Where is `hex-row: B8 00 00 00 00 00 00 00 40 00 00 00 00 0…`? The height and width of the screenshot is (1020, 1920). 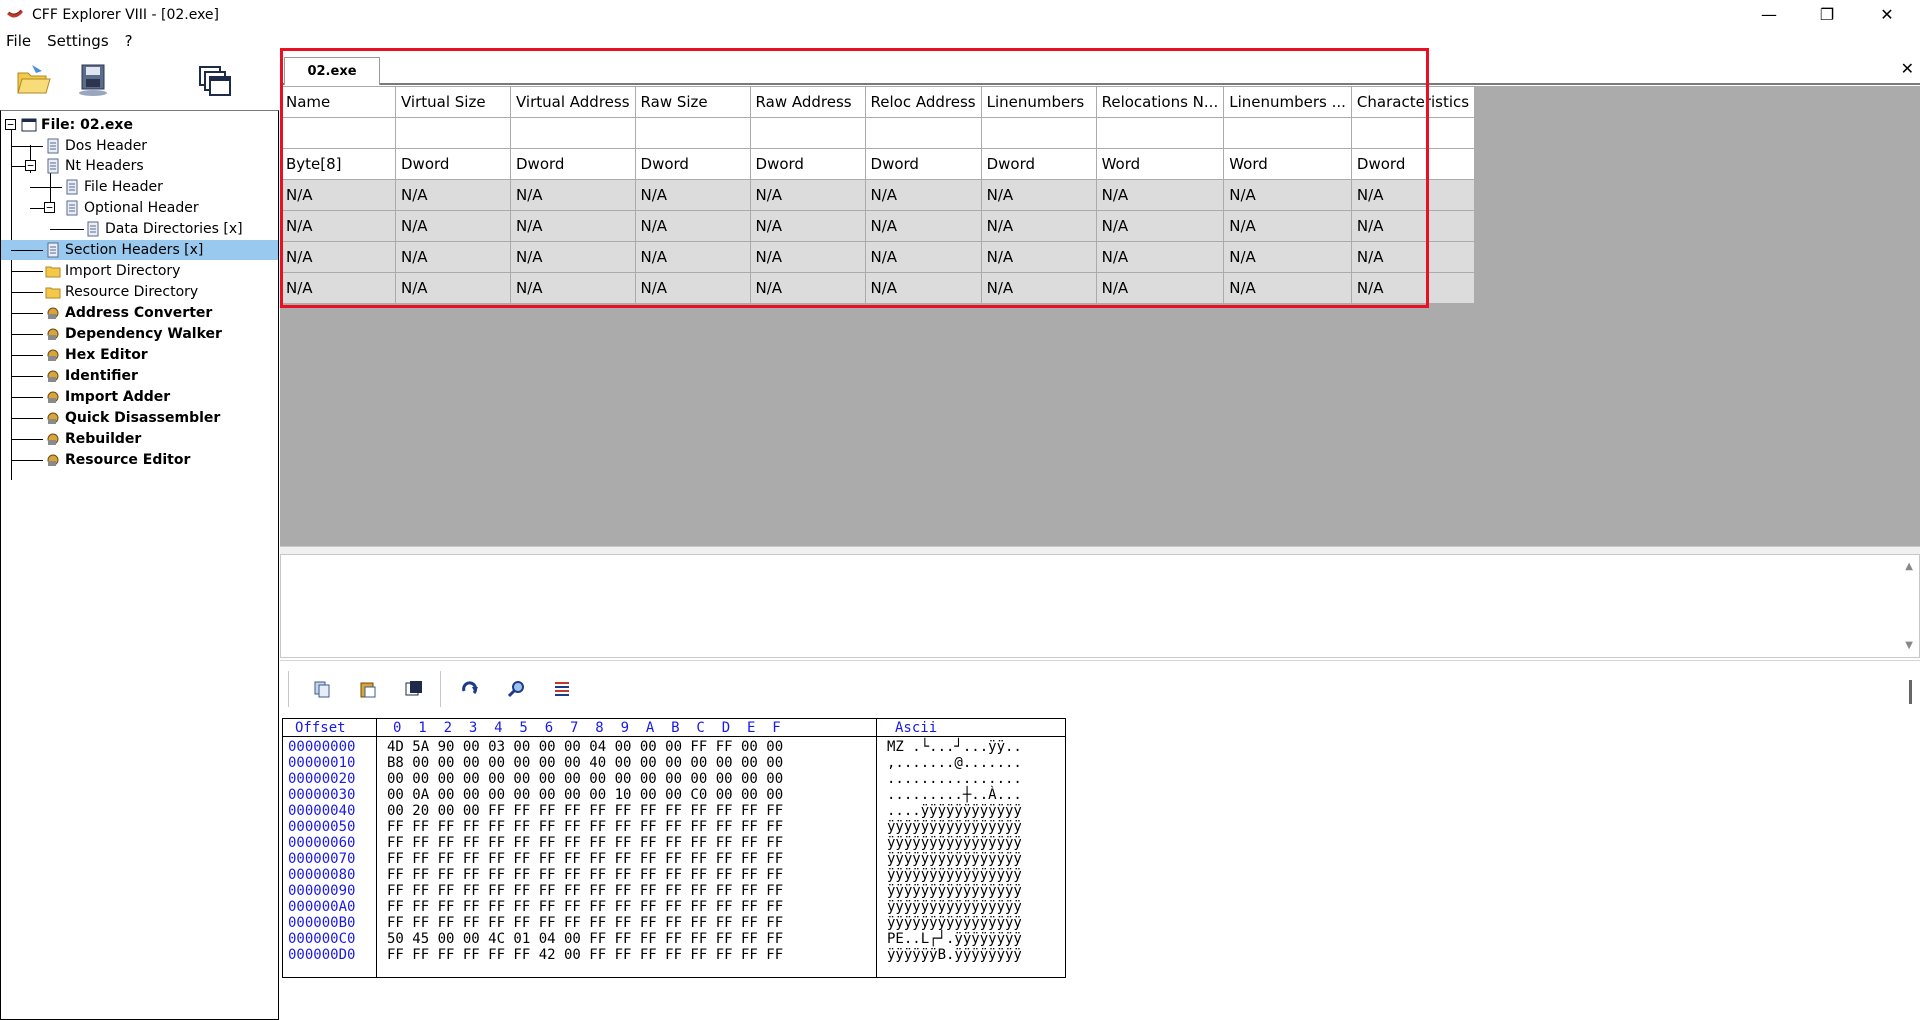 hex-row: B8 00 00 00 00 00 00 00 40 00 00 00 00 0… is located at coordinates (585, 763).